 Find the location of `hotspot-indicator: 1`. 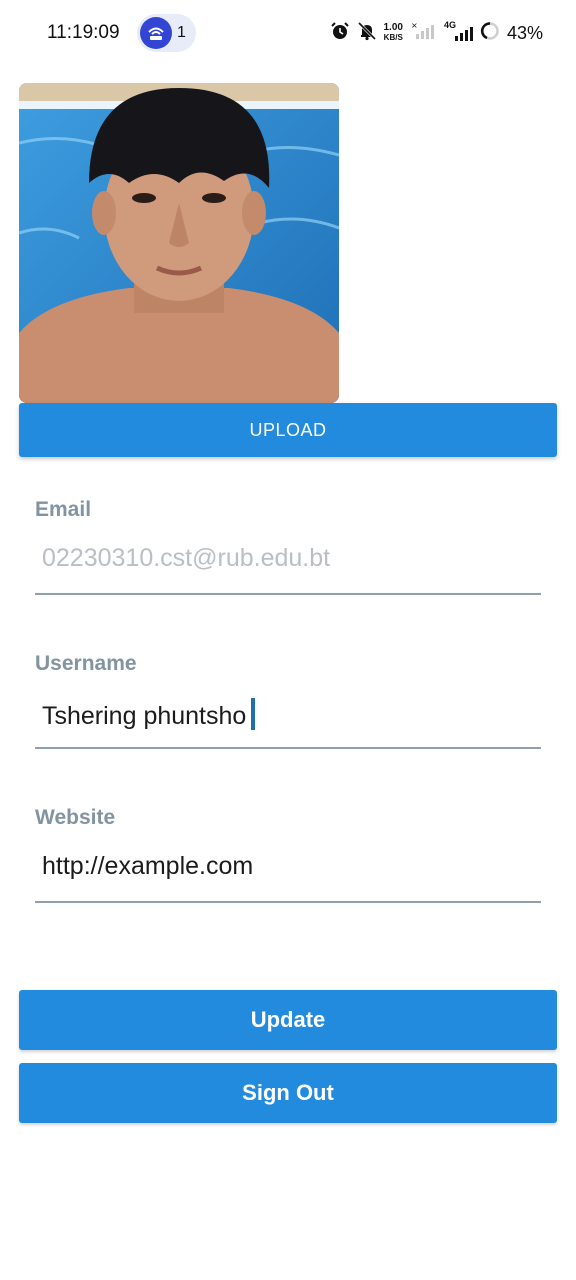

hotspot-indicator: 1 is located at coordinates (166, 33).